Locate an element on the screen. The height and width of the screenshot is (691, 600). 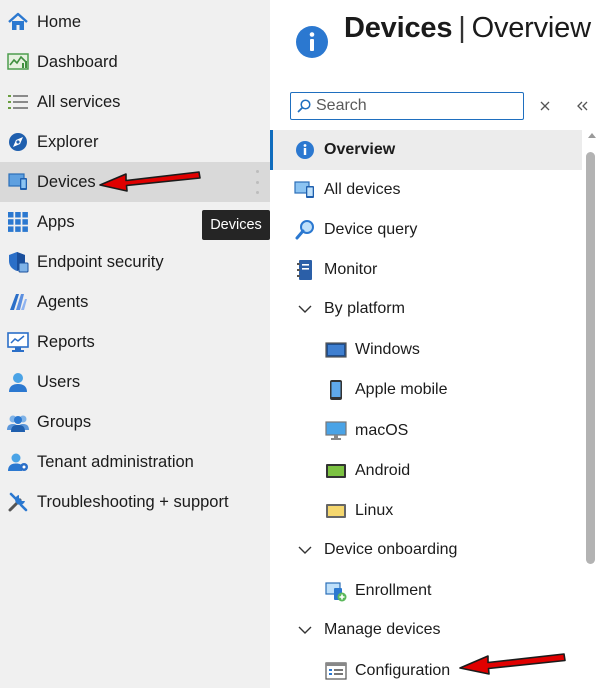
group-device-onboarding: Device onboarding is located at coordinates (426, 550).